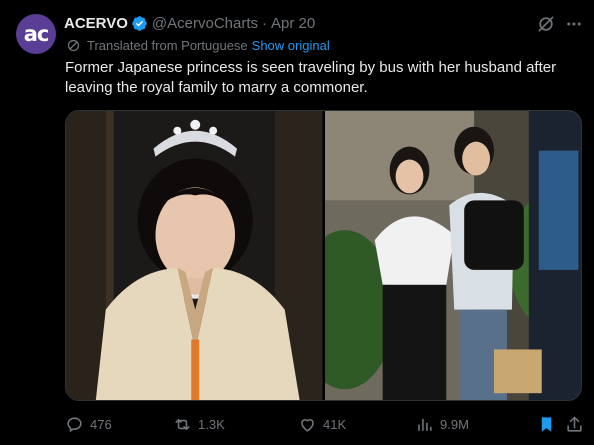  I want to click on tweet-header: ACERVO @AcervoCharts · Apr 20, so click(189, 23).